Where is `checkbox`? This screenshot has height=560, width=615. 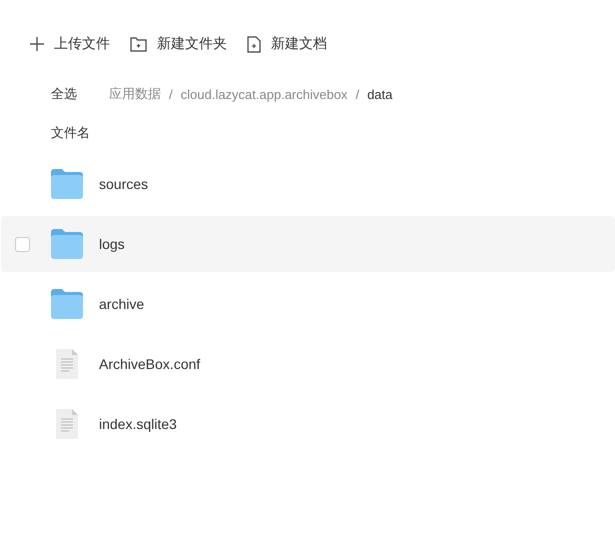
checkbox is located at coordinates (22, 244).